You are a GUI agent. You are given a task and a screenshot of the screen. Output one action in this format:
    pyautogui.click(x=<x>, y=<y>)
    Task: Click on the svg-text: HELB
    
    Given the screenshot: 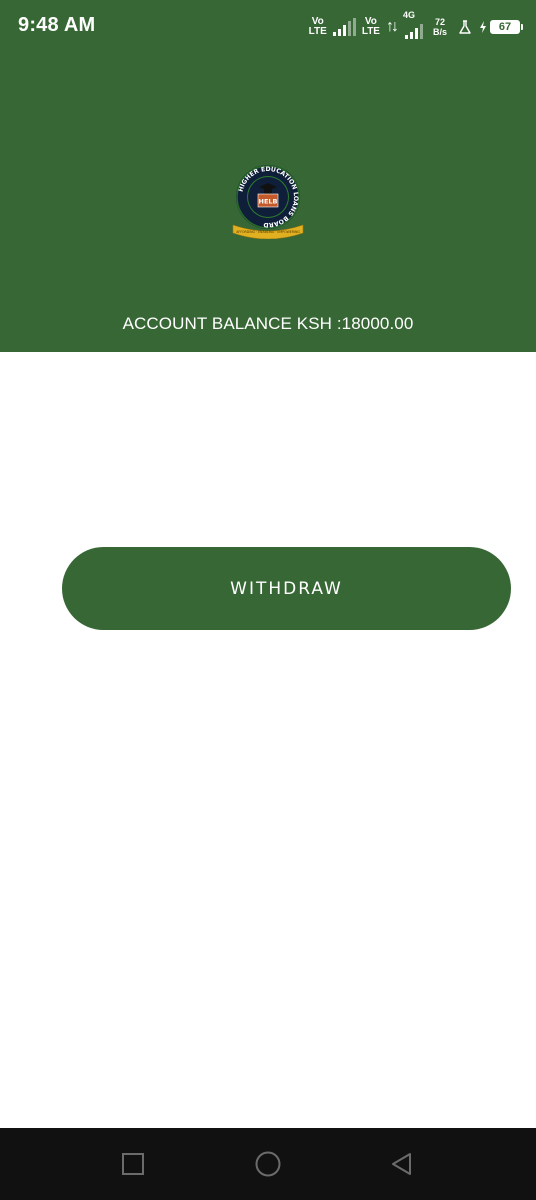 What is the action you would take?
    pyautogui.click(x=268, y=202)
    